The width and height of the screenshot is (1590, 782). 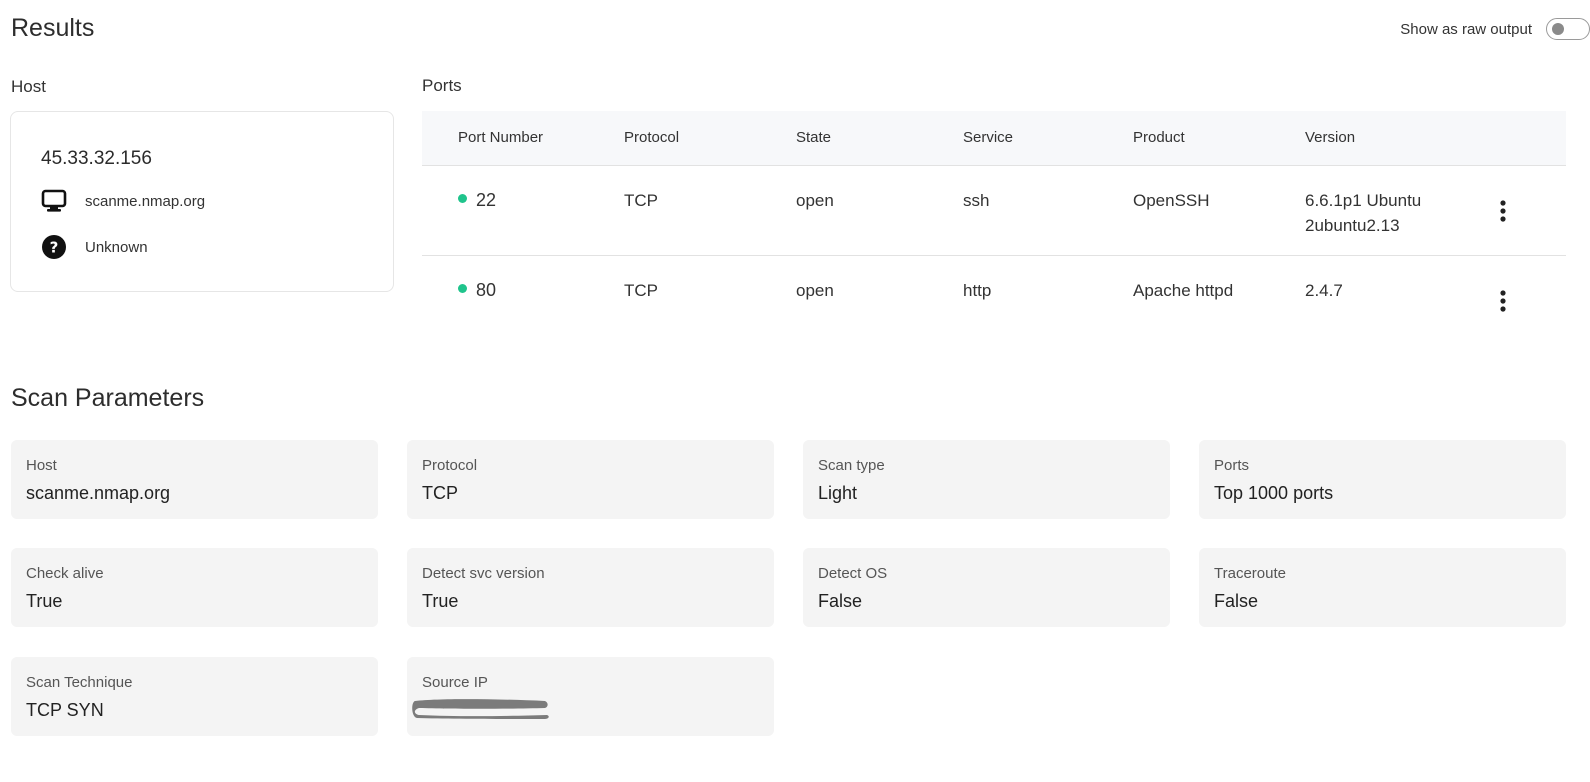 I want to click on table-row: 80 TCP open http Apache httpd 2.4.7, so click(x=994, y=301).